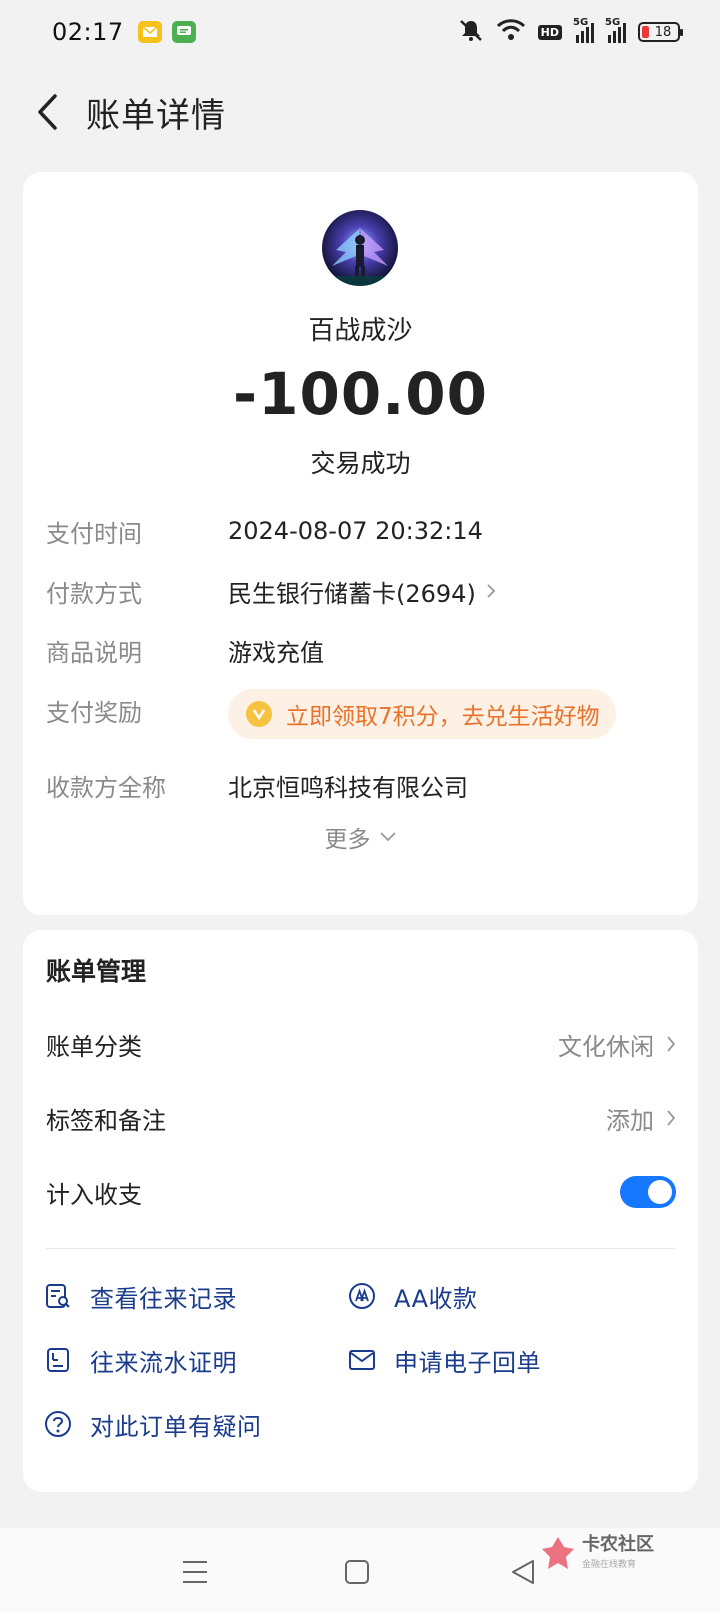 The height and width of the screenshot is (1612, 720). What do you see at coordinates (360, 394) in the screenshot?
I see `transaction-amount: -100.00` at bounding box center [360, 394].